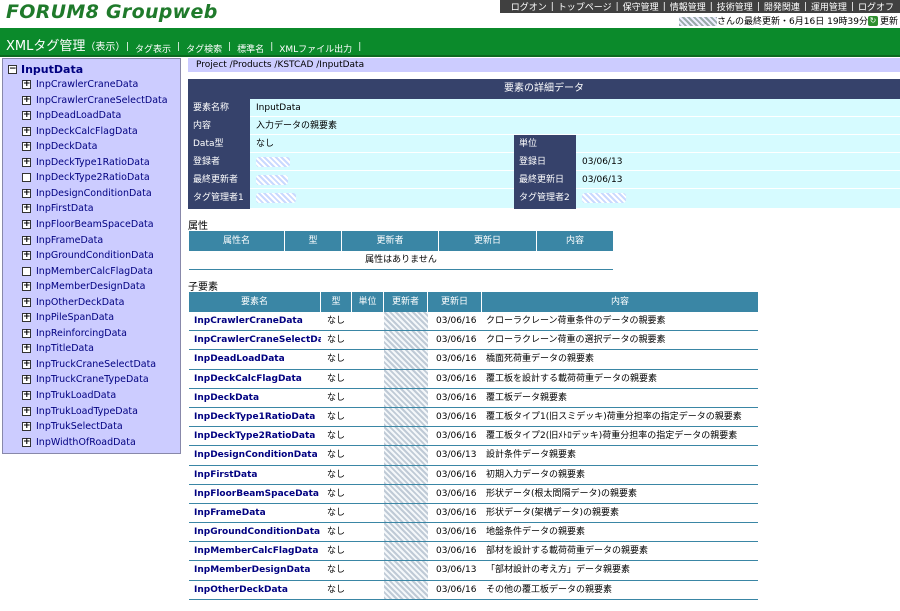  Describe the element at coordinates (401, 250) in the screenshot. I see `attributes-table: 属性名 型 更新者 更新日 内容 属性はありません` at that location.